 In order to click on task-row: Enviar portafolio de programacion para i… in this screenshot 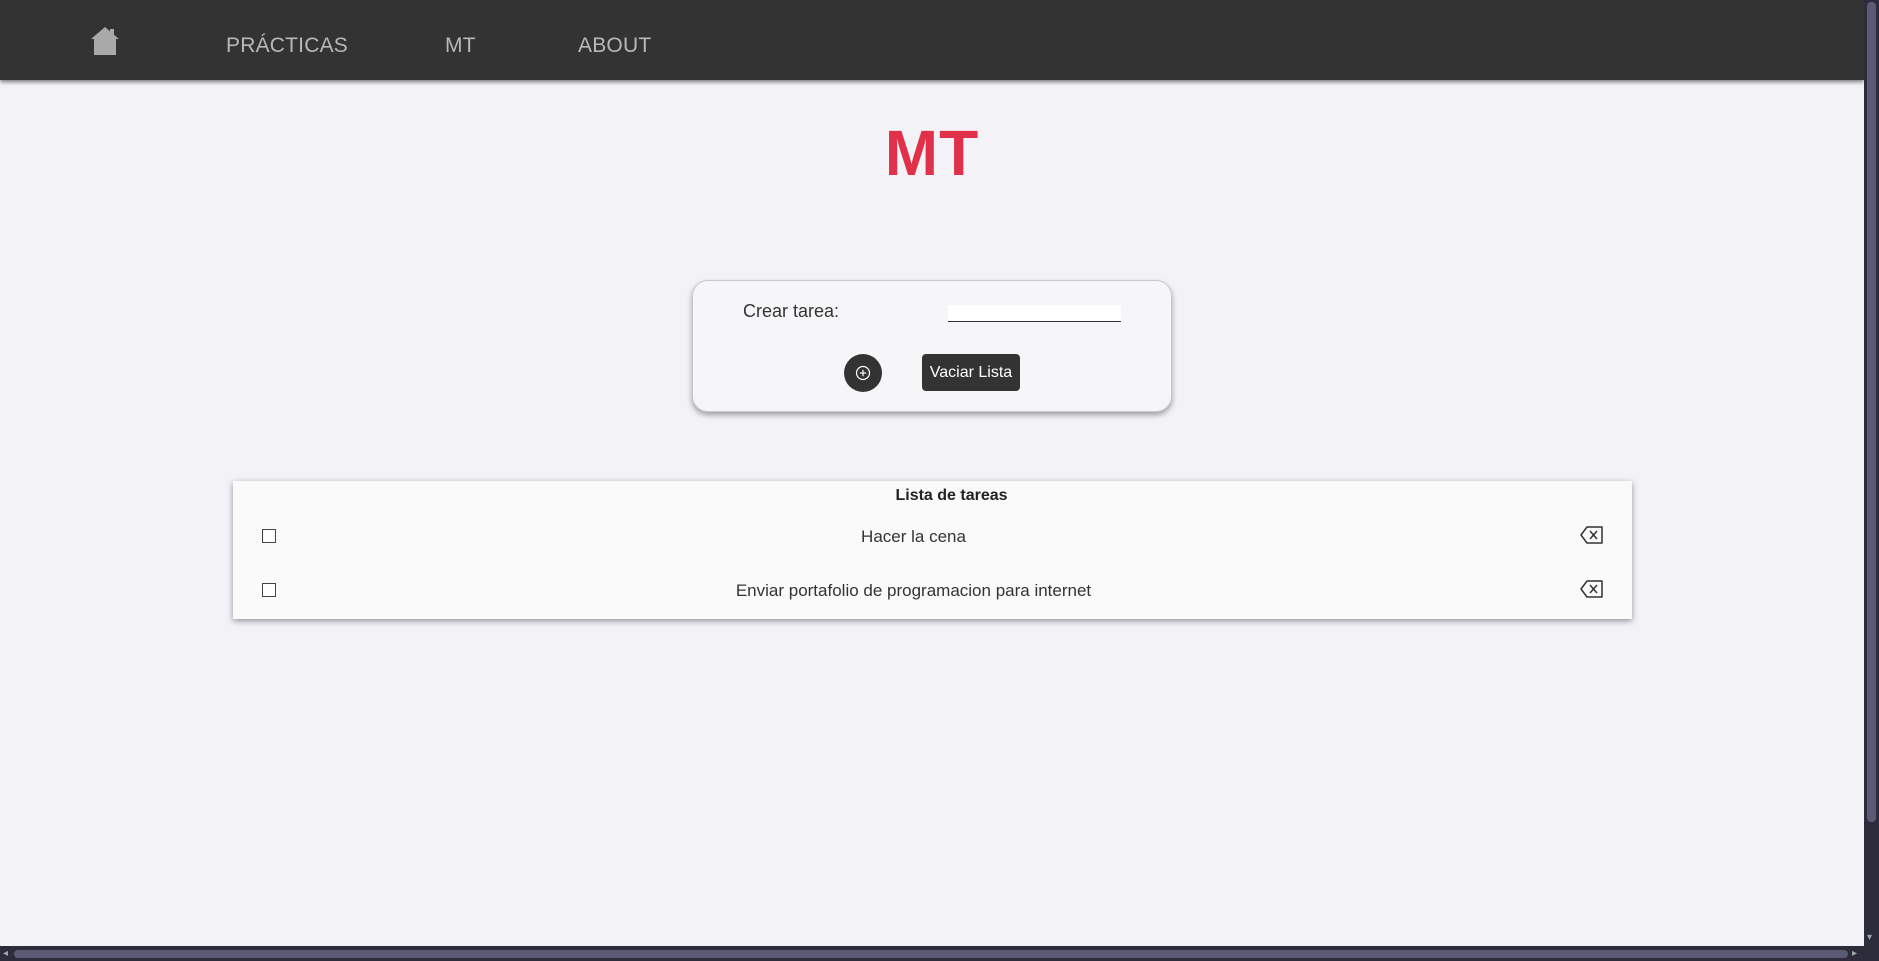, I will do `click(932, 590)`.